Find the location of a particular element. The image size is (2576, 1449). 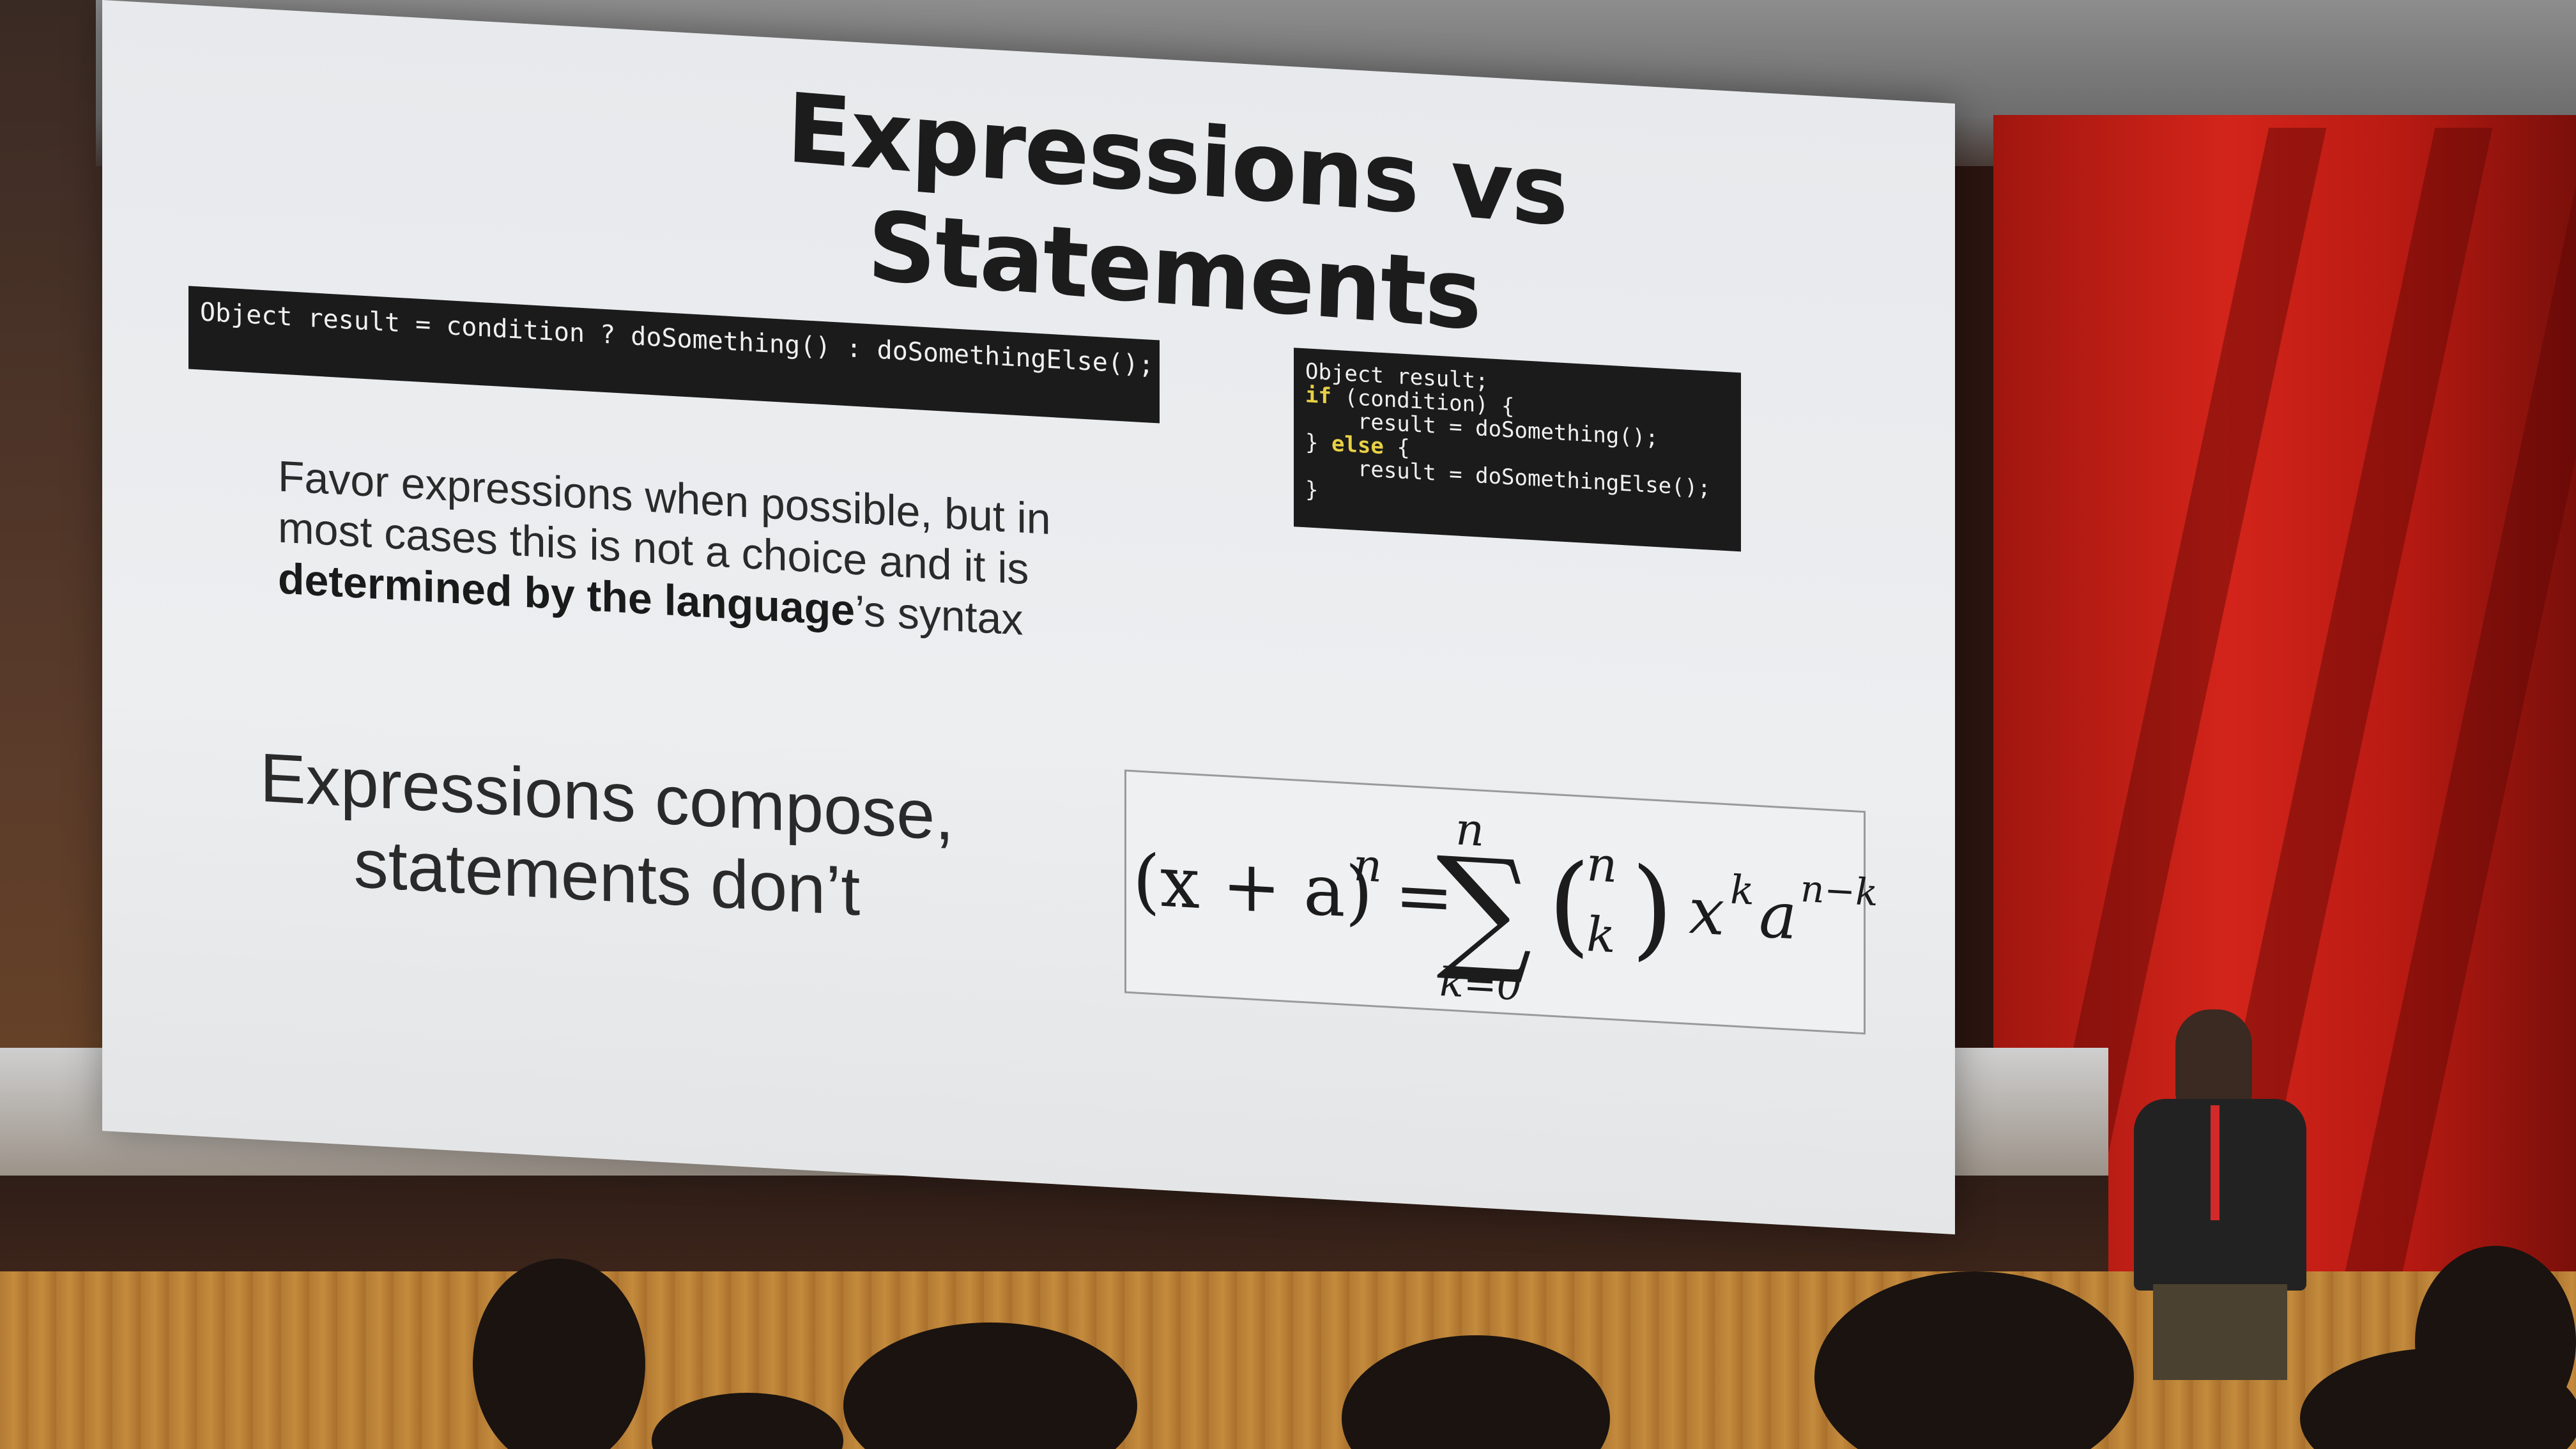

code-keyword: if is located at coordinates (1318, 396).